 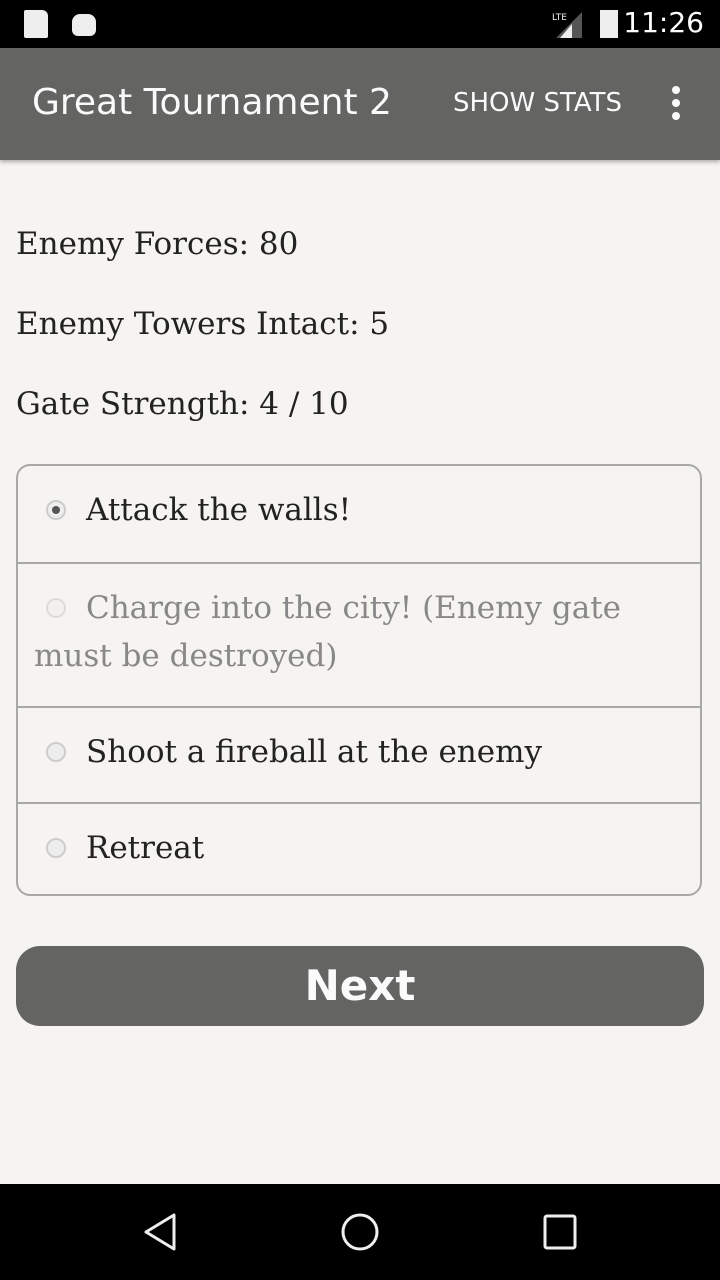 What do you see at coordinates (157, 244) in the screenshot?
I see `enemy-forces-text: Enemy Forces: 80` at bounding box center [157, 244].